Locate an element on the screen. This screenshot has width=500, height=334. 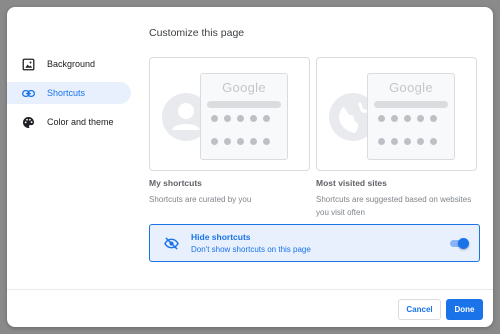
my-shortcuts-card: Google is located at coordinates (229, 114).